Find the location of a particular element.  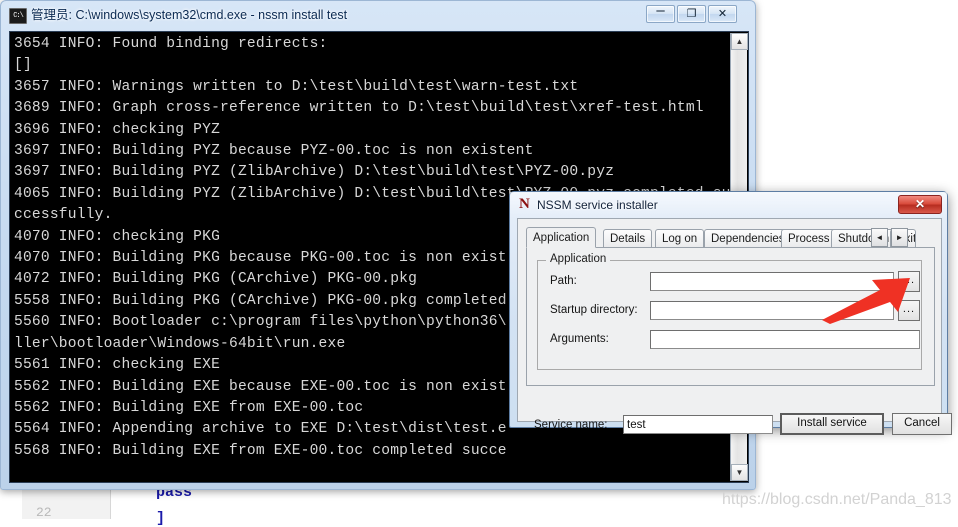

tab-application: Application is located at coordinates (561, 237).